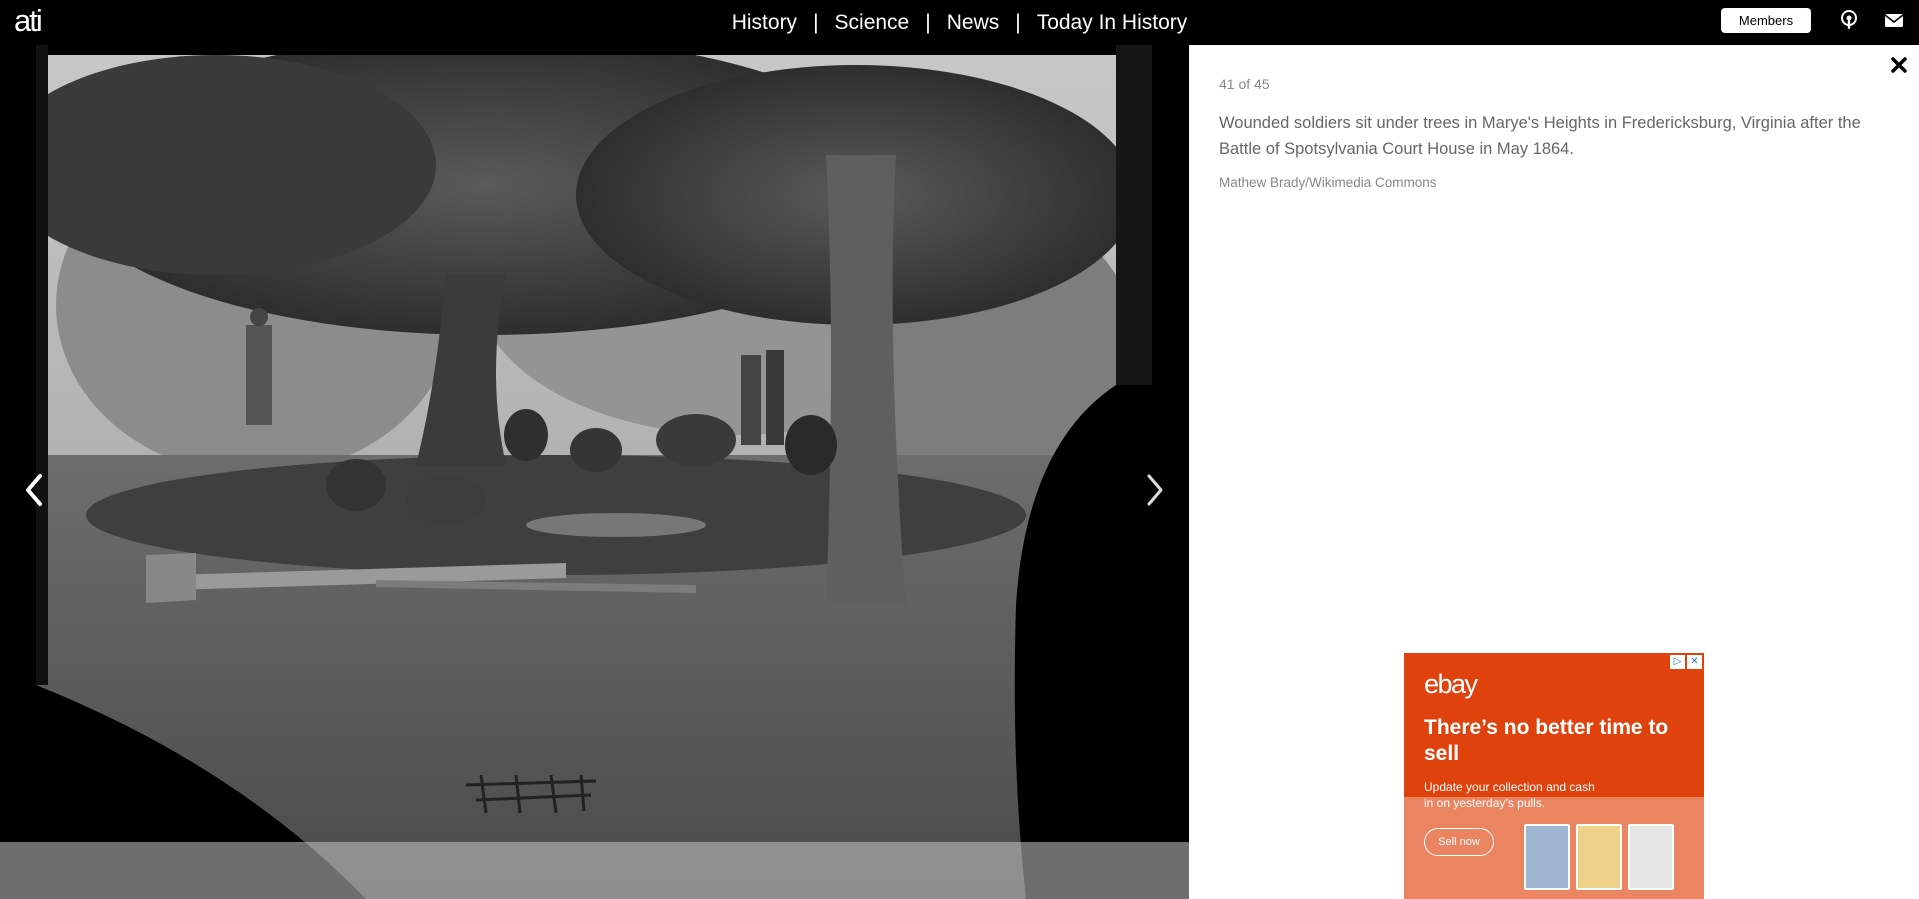 Image resolution: width=1919 pixels, height=899 pixels. I want to click on mail-icon, so click(1894, 20).